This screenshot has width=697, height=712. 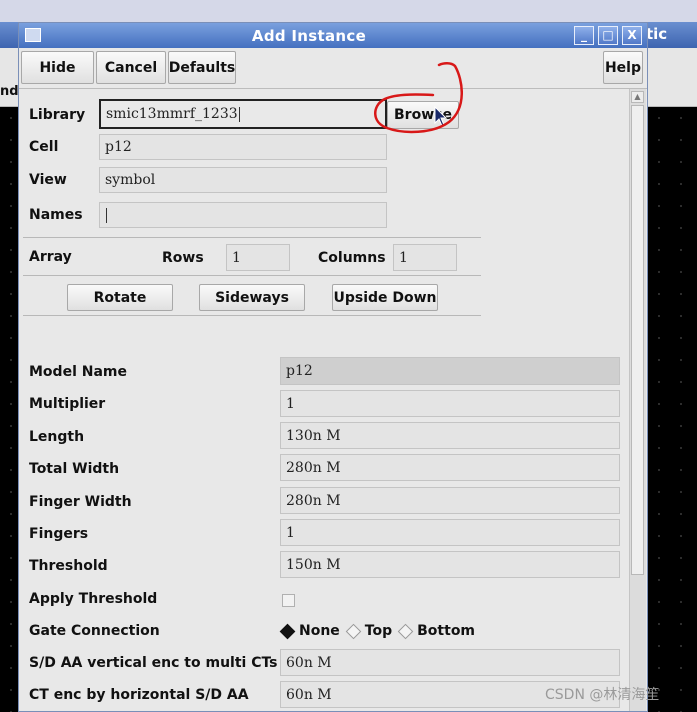 I want to click on schematic-canvas-right, so click(x=672, y=409).